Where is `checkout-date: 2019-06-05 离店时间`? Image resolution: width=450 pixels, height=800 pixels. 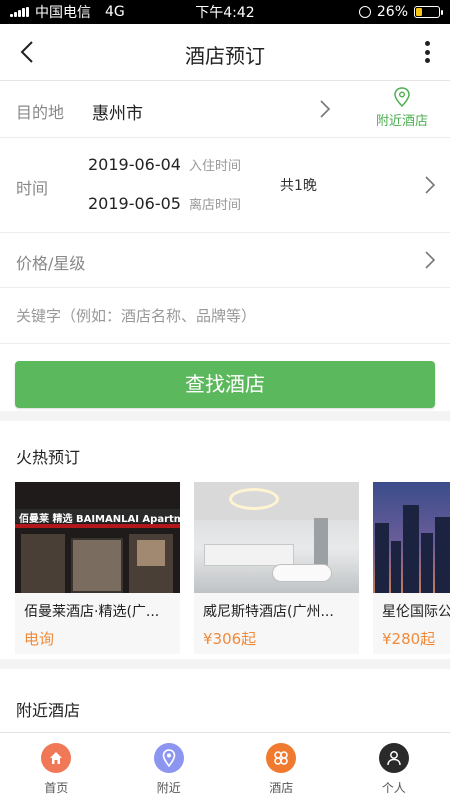 checkout-date: 2019-06-05 离店时间 is located at coordinates (164, 203).